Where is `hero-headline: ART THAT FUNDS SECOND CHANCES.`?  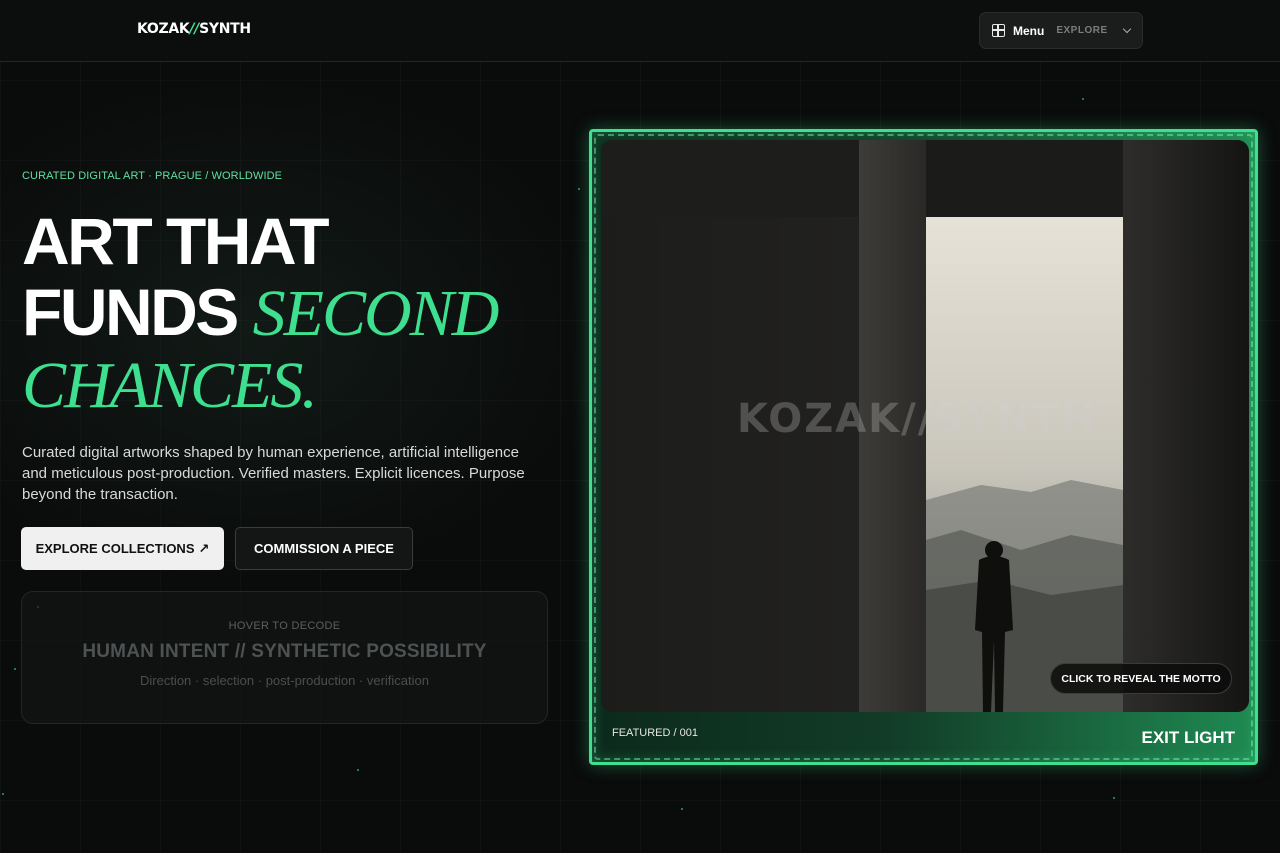 hero-headline: ART THAT FUNDS SECOND CHANCES. is located at coordinates (302, 313).